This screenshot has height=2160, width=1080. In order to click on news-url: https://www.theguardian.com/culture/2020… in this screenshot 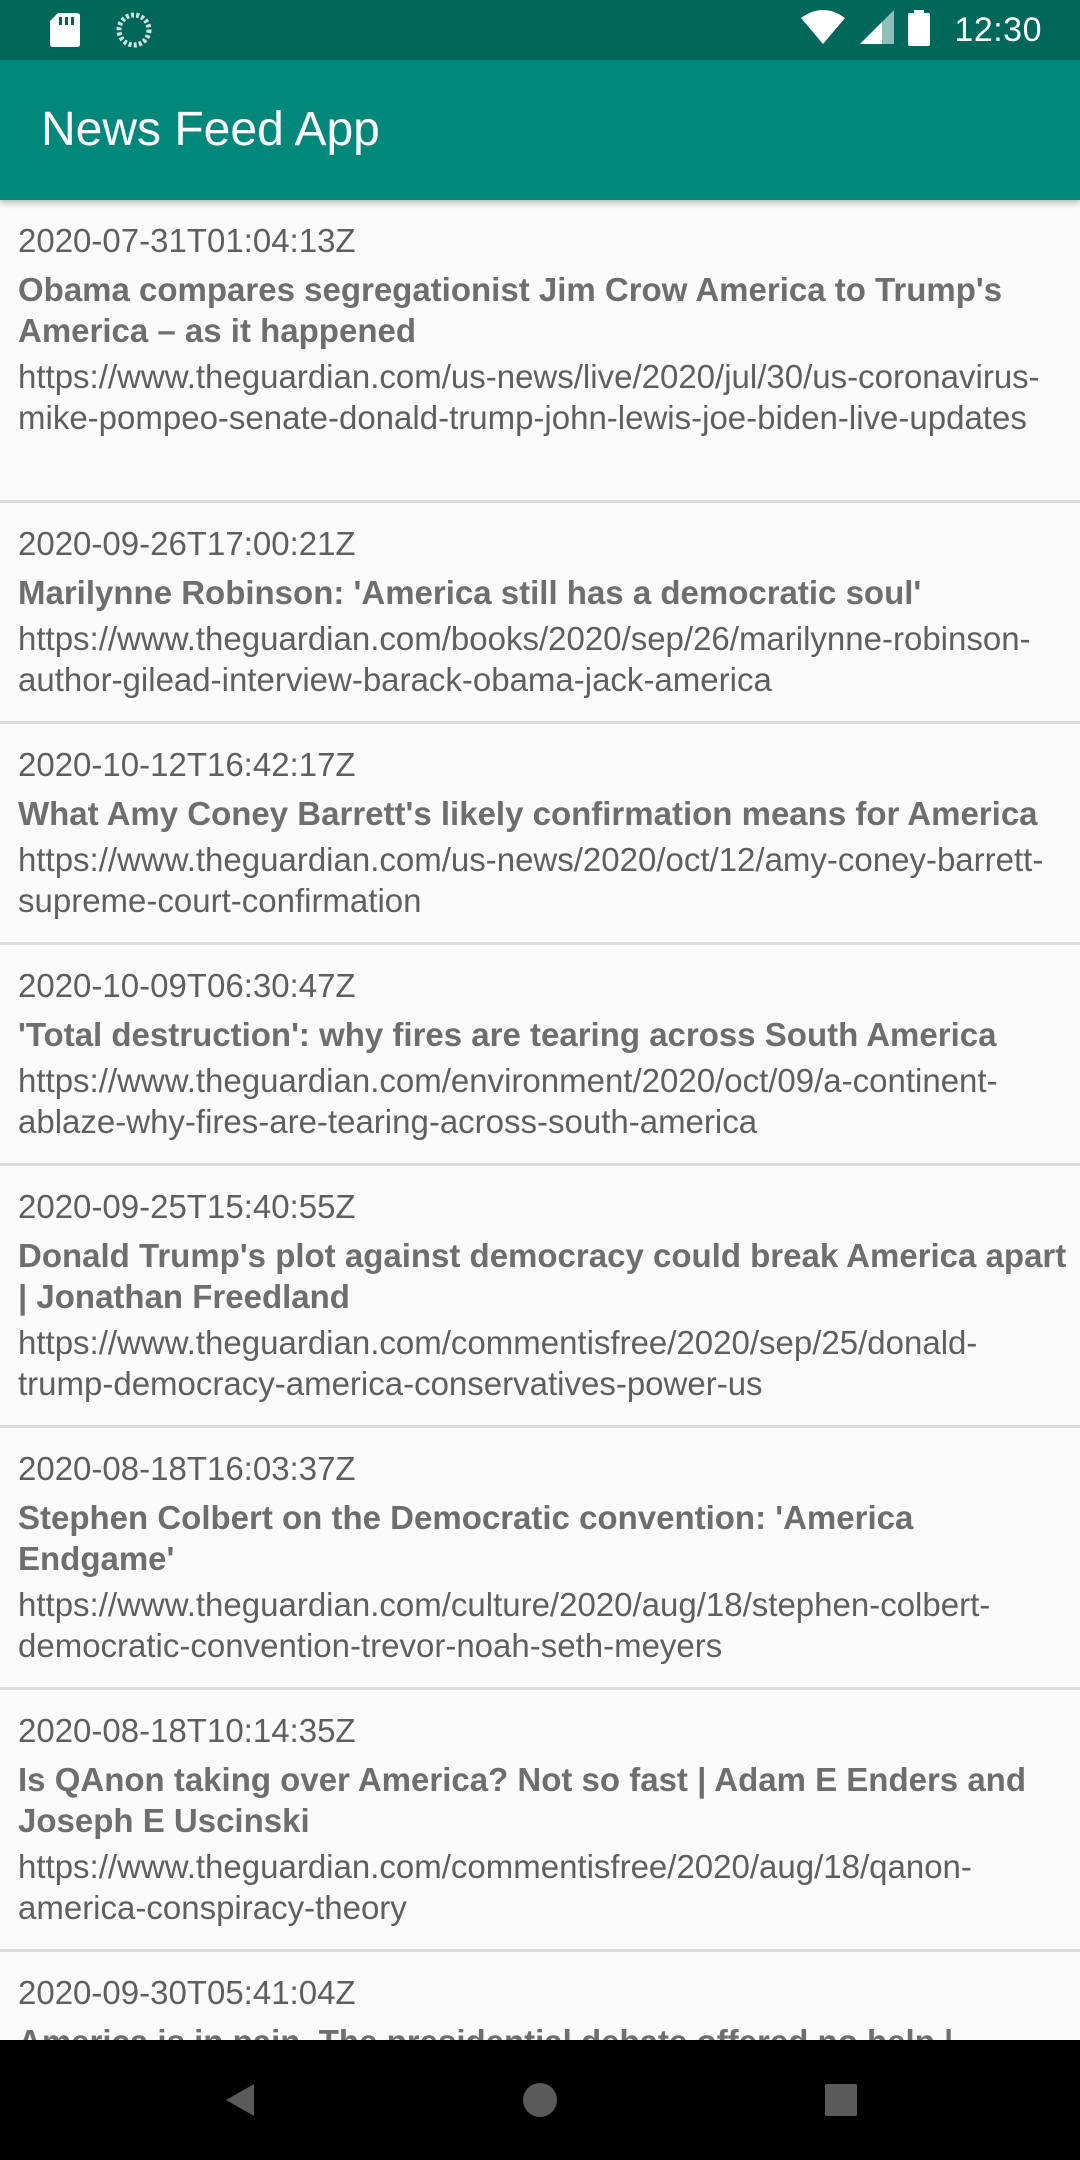, I will do `click(504, 1625)`.